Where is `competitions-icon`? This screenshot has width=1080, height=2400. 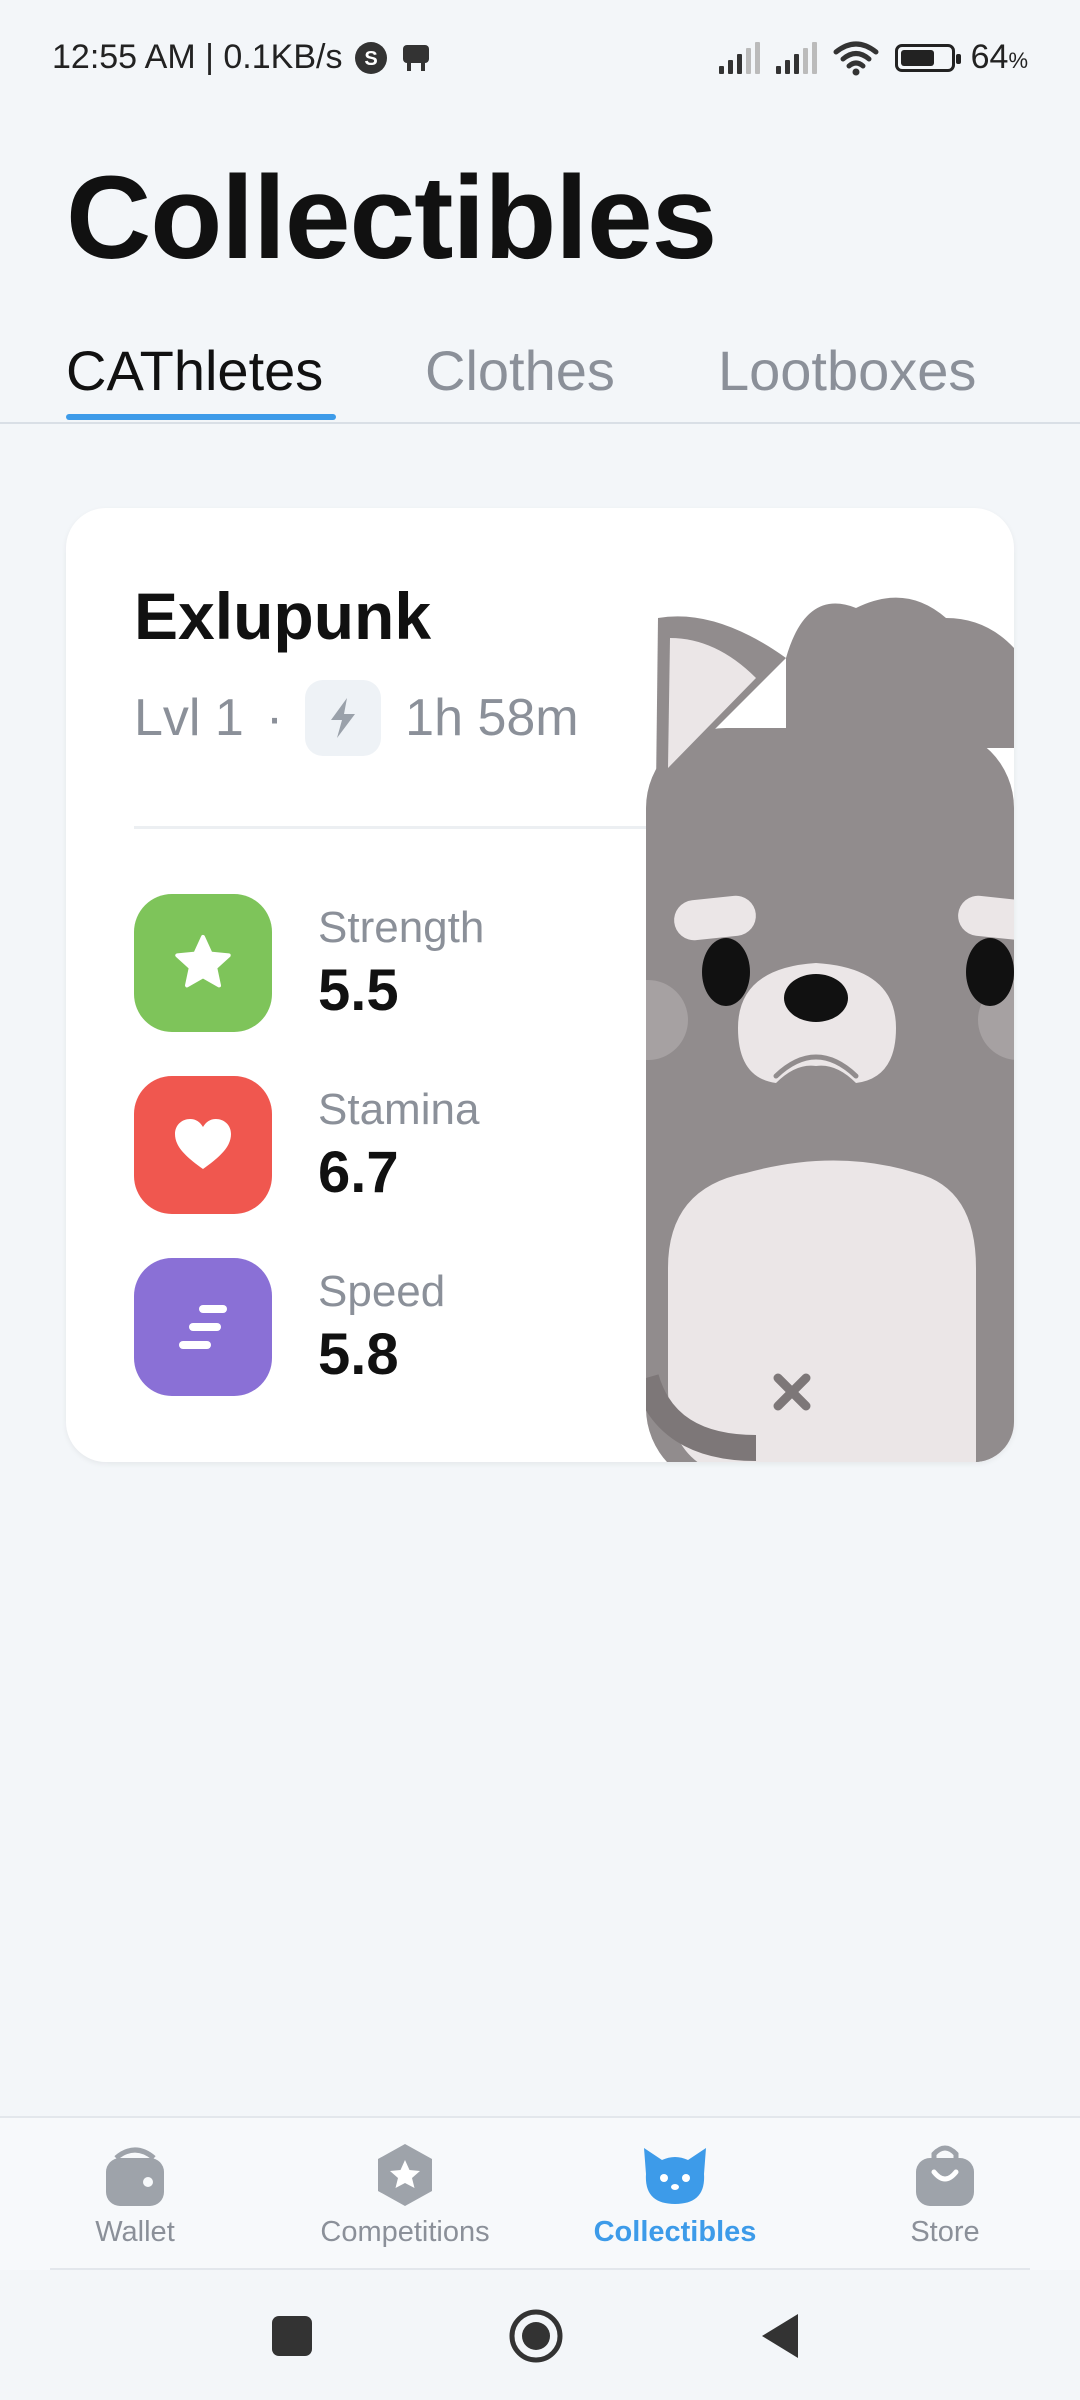
competitions-icon is located at coordinates (405, 2175).